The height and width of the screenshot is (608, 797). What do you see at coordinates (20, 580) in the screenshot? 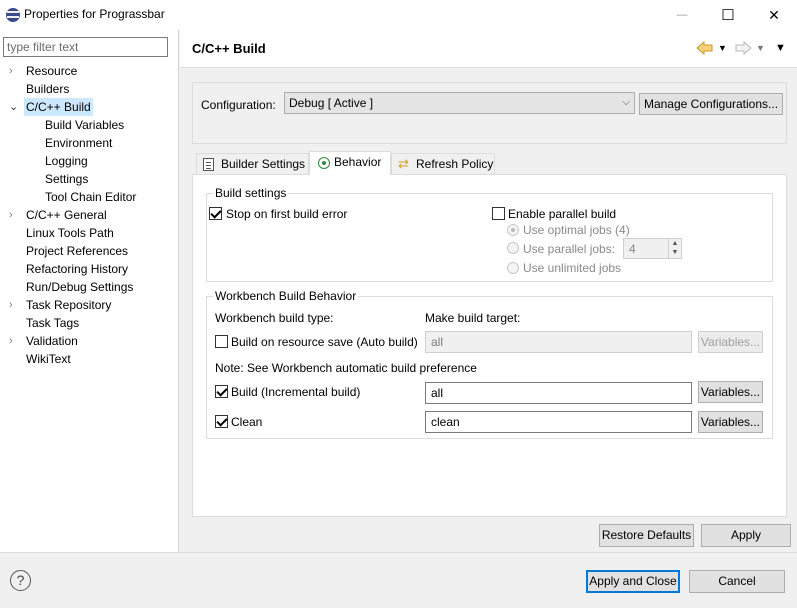
I see `help-icon: ?` at bounding box center [20, 580].